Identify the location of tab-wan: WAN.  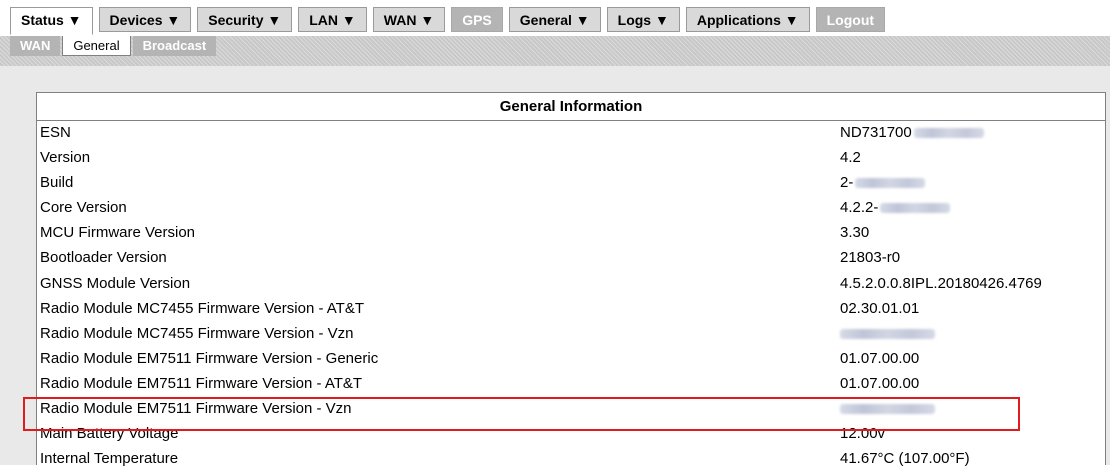
(35, 46).